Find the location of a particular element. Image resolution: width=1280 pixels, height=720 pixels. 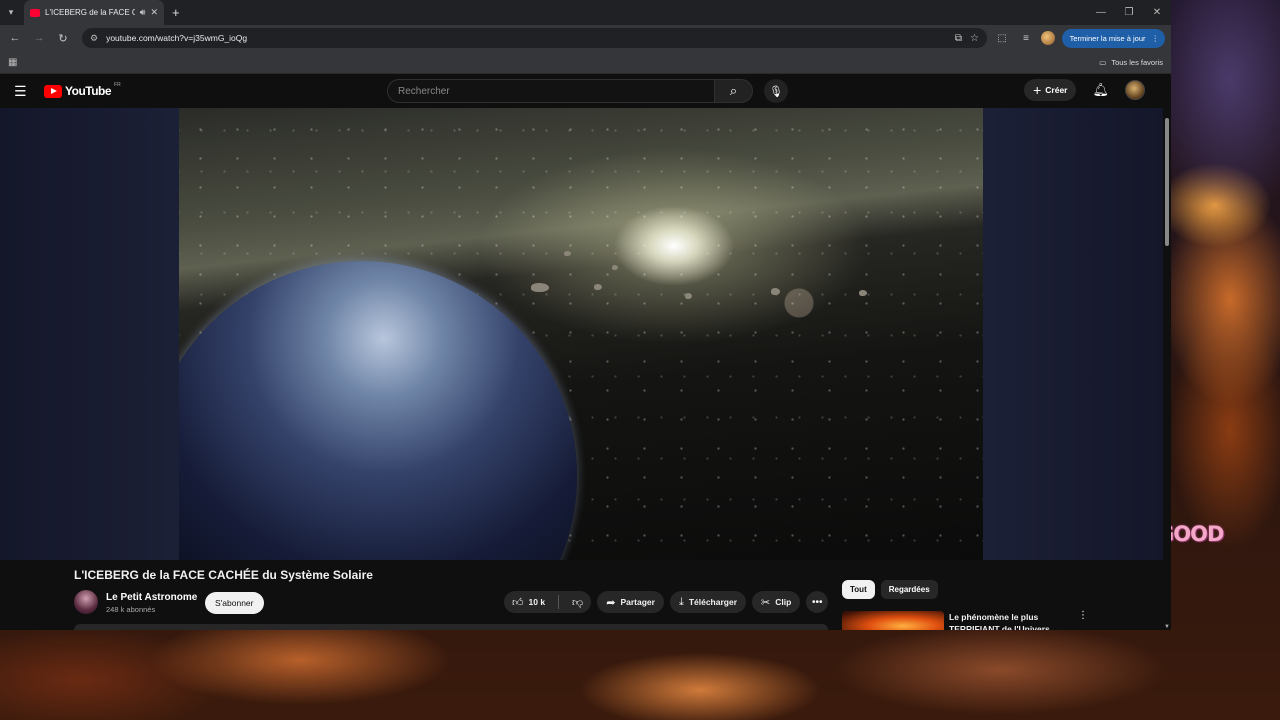

all-bookmarks-folder: ▭ Tous les favoris is located at coordinates (1131, 62).